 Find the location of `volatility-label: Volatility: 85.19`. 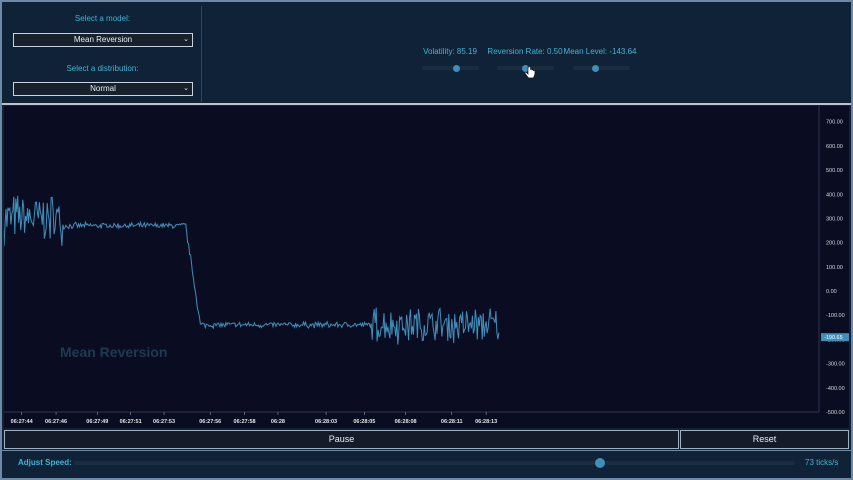

volatility-label: Volatility: 85.19 is located at coordinates (450, 51).